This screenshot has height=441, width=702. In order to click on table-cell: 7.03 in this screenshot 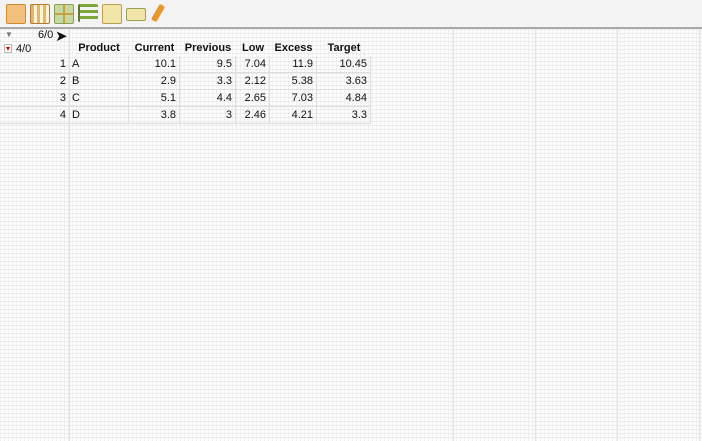, I will do `click(293, 98)`.